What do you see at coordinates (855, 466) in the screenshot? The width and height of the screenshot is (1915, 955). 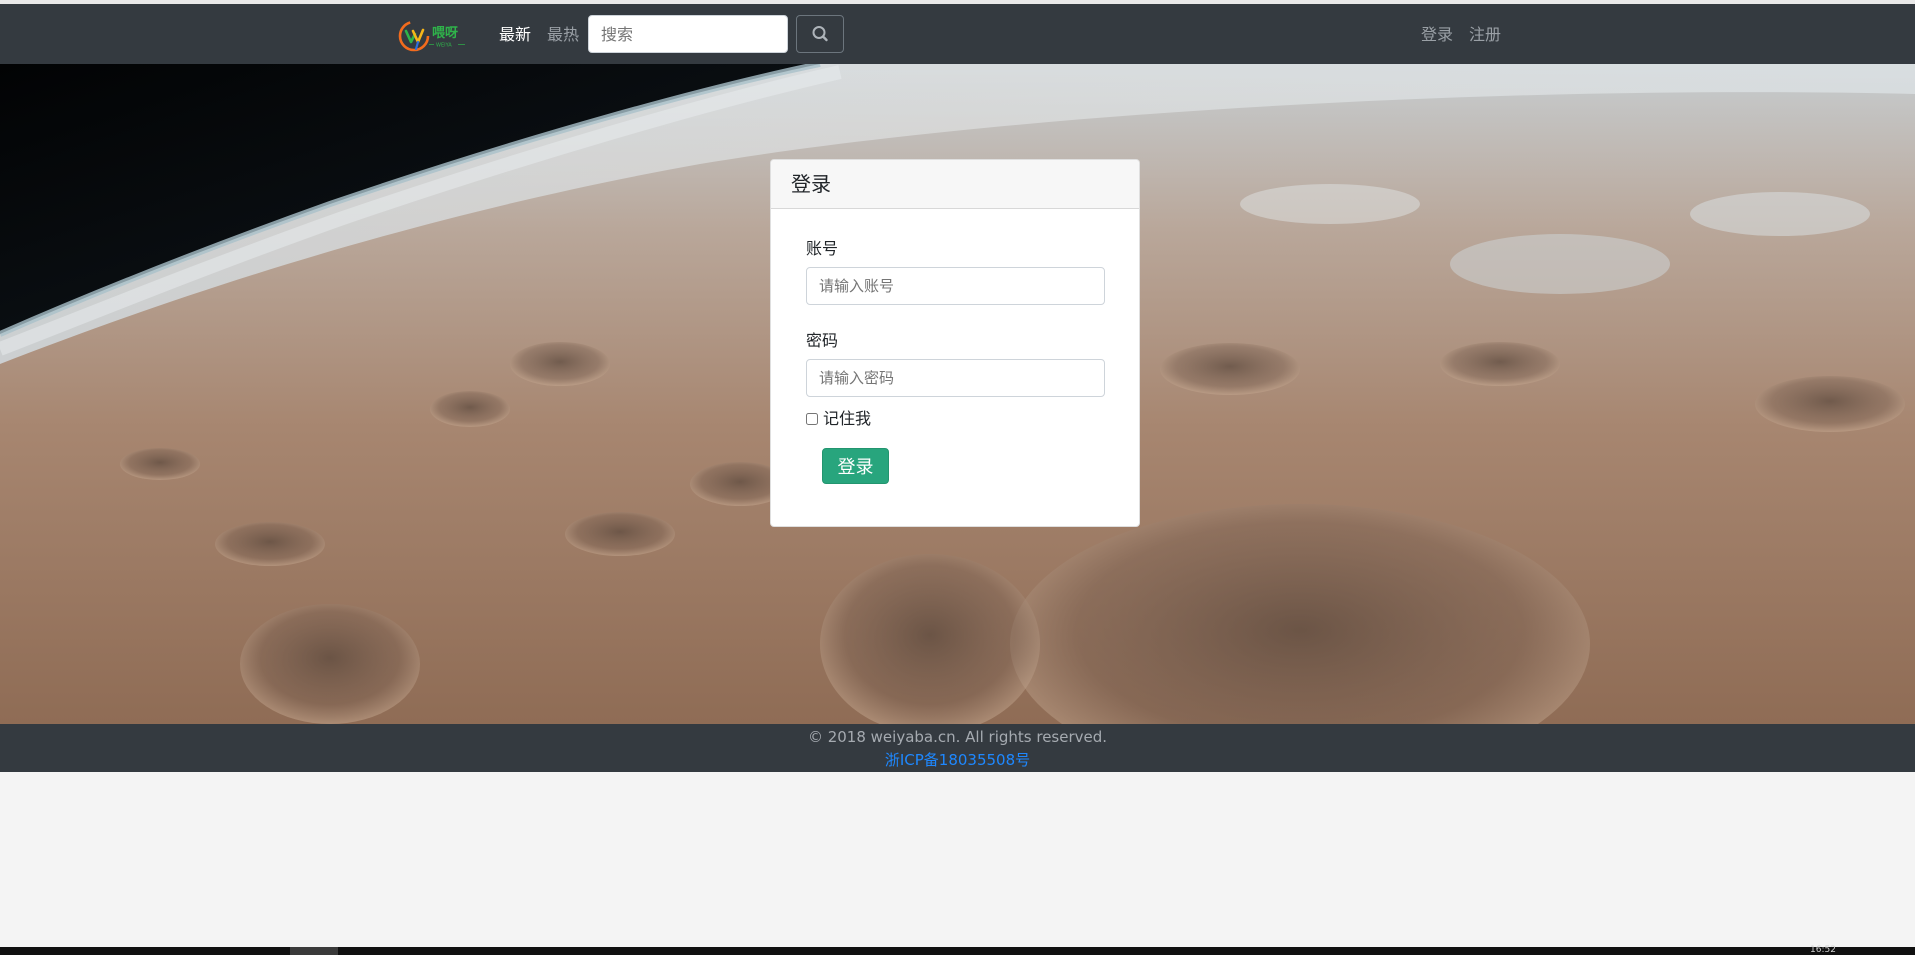 I see `login-submit-button: 登录` at bounding box center [855, 466].